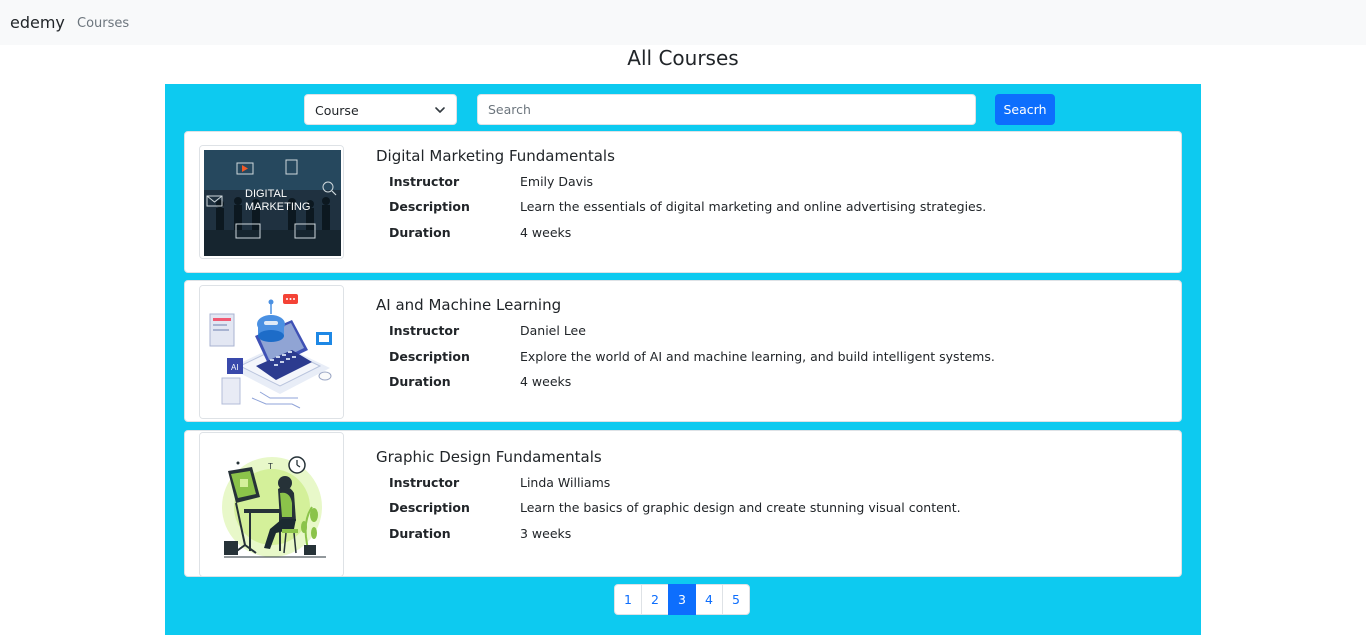 The height and width of the screenshot is (635, 1366). What do you see at coordinates (489, 457) in the screenshot?
I see `course-title: Graphic Design Fundamentals` at bounding box center [489, 457].